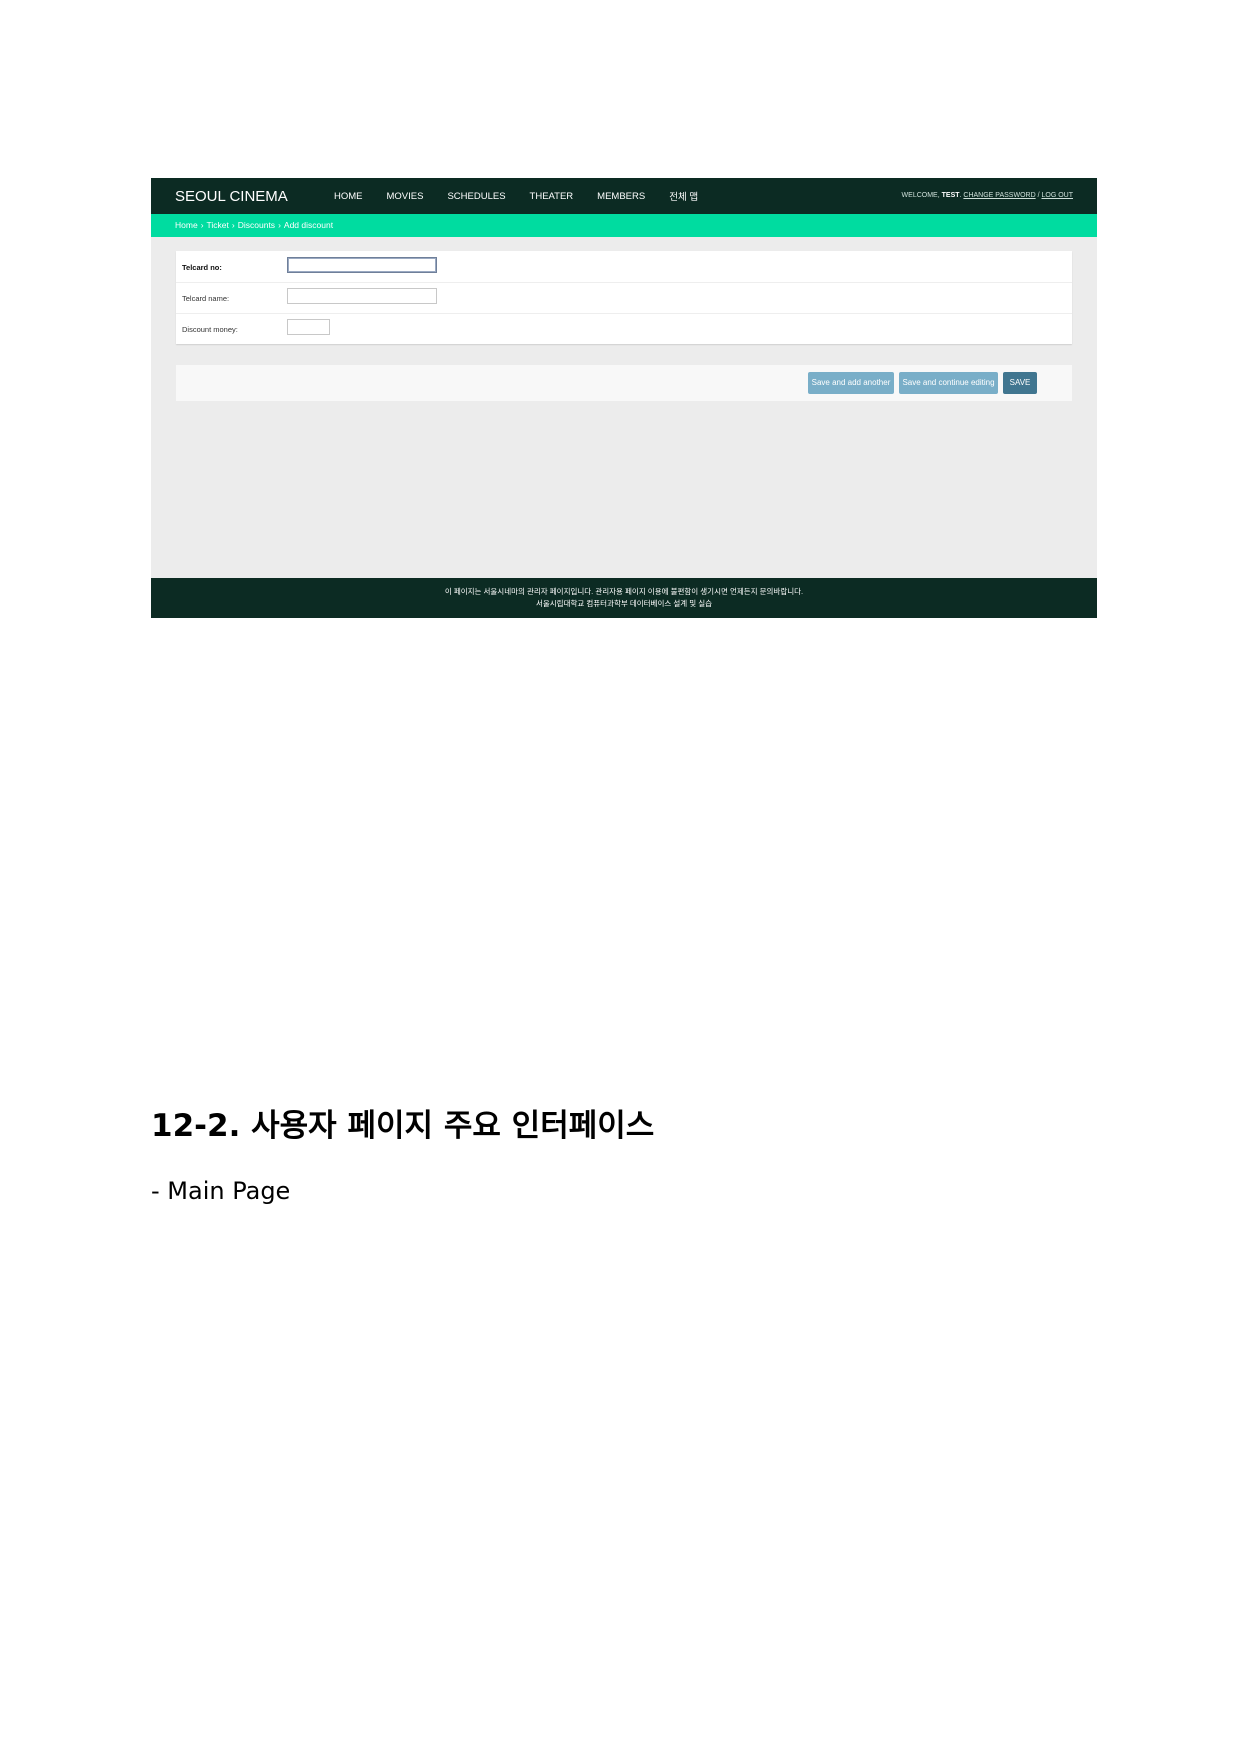  I want to click on change-password-link: CHANGE PASSWORD, so click(999, 195).